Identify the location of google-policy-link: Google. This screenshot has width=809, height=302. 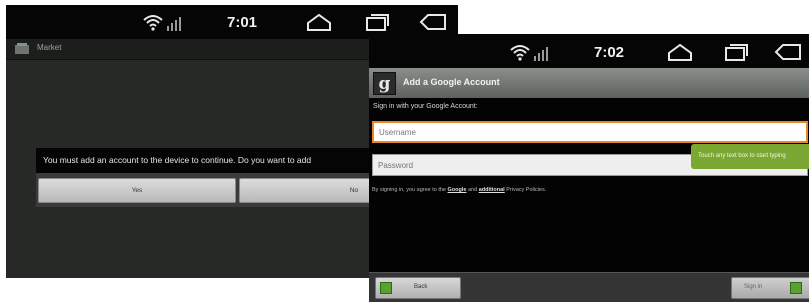
(457, 190).